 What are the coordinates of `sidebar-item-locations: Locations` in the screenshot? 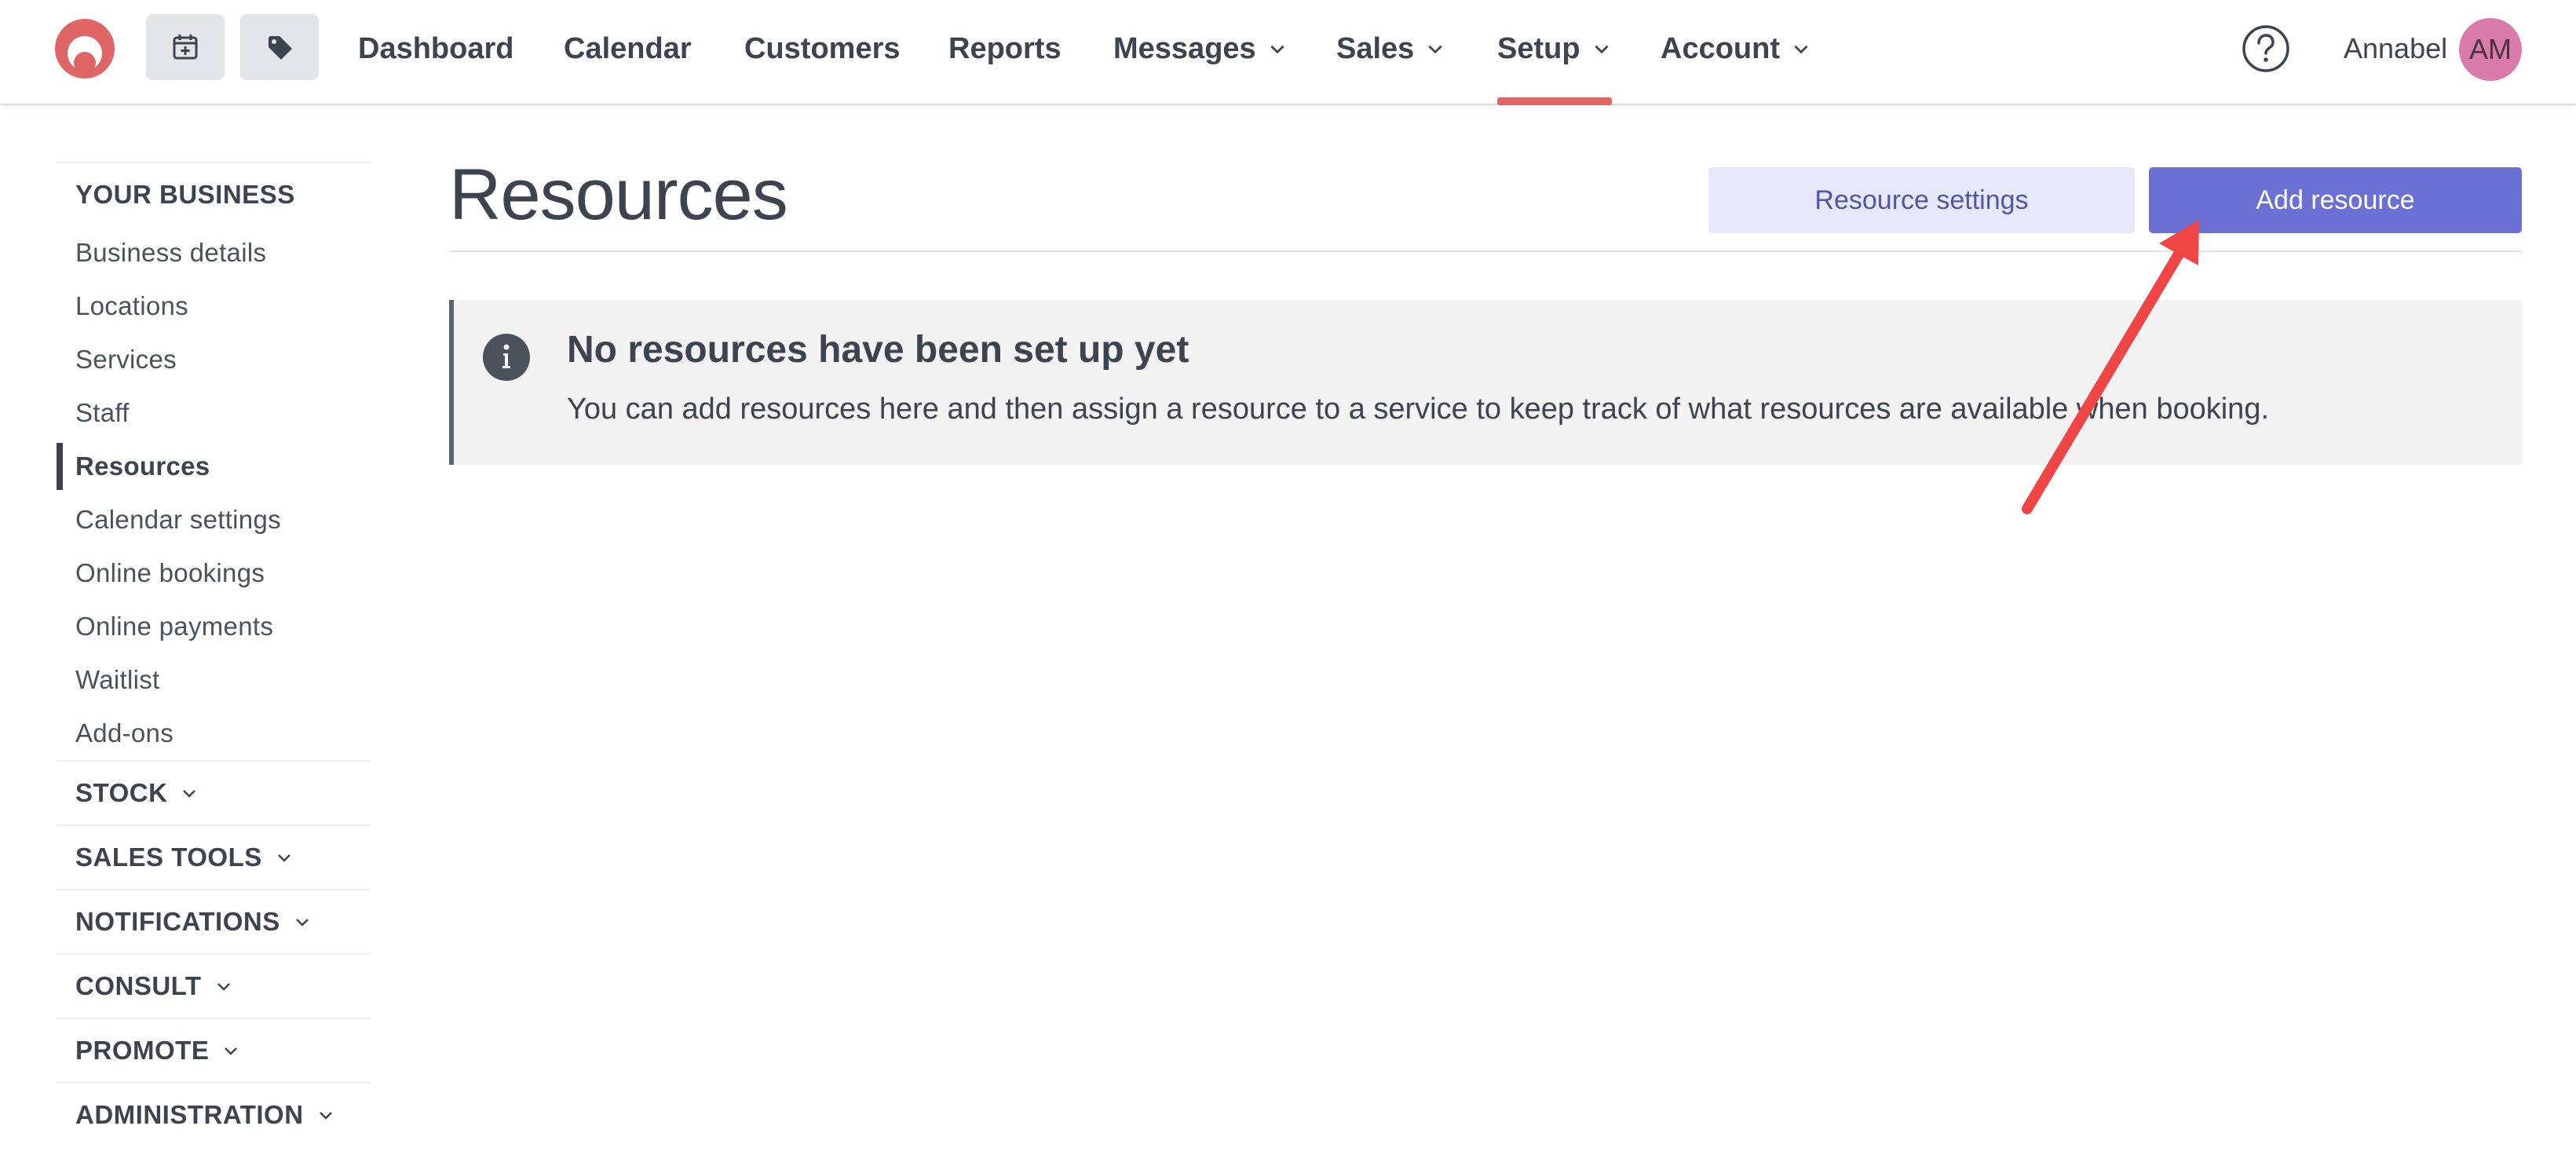 It's located at (214, 307).